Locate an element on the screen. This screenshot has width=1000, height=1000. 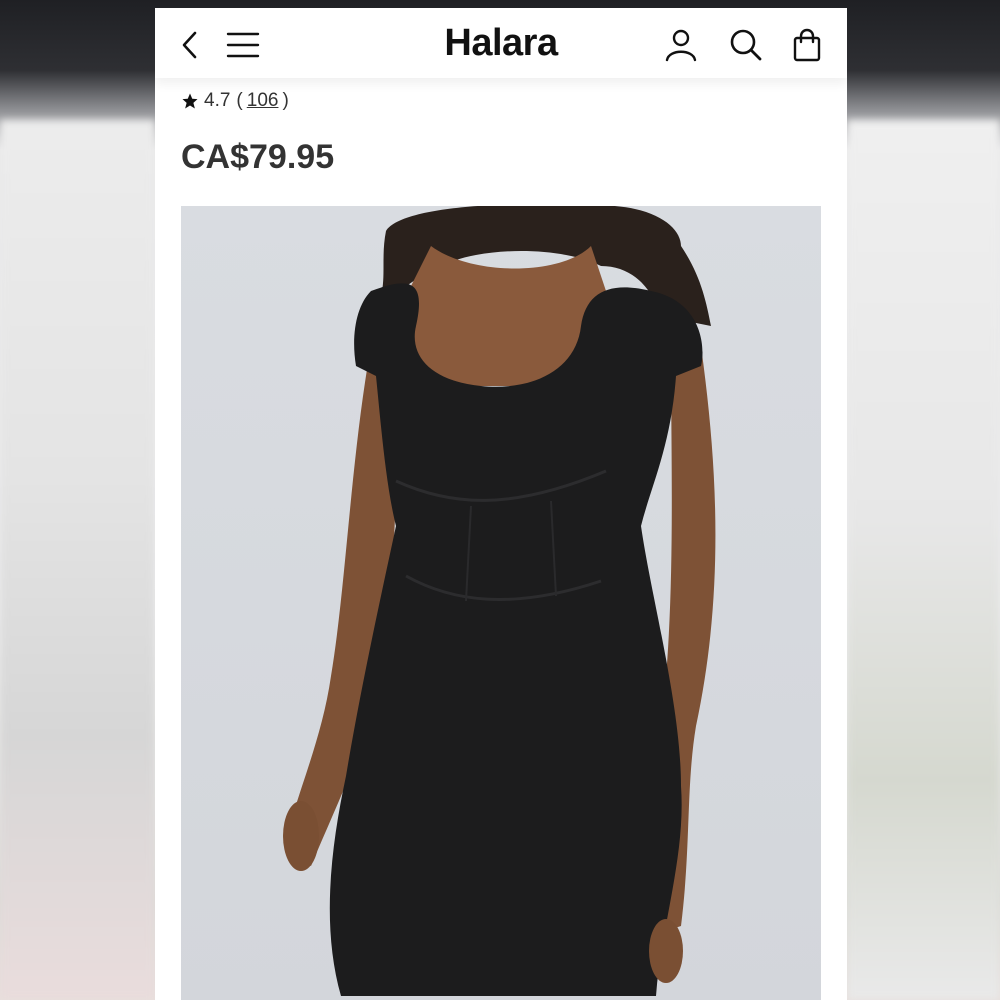
top-nav-bar: Halara is located at coordinates (501, 43).